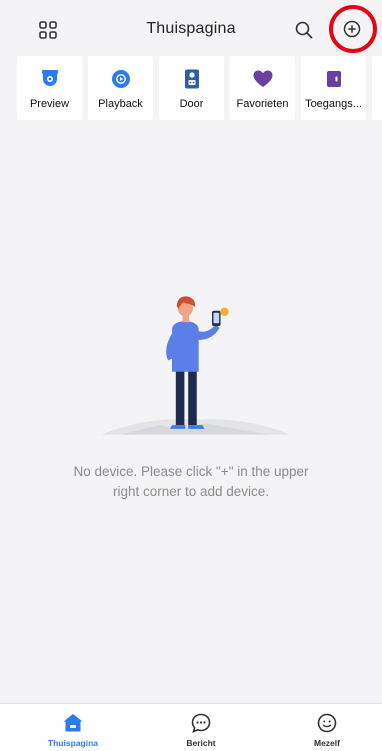 This screenshot has height=751, width=382. What do you see at coordinates (191, 471) in the screenshot?
I see `empty-state-line-1: No device. Please click "+" in the upper` at bounding box center [191, 471].